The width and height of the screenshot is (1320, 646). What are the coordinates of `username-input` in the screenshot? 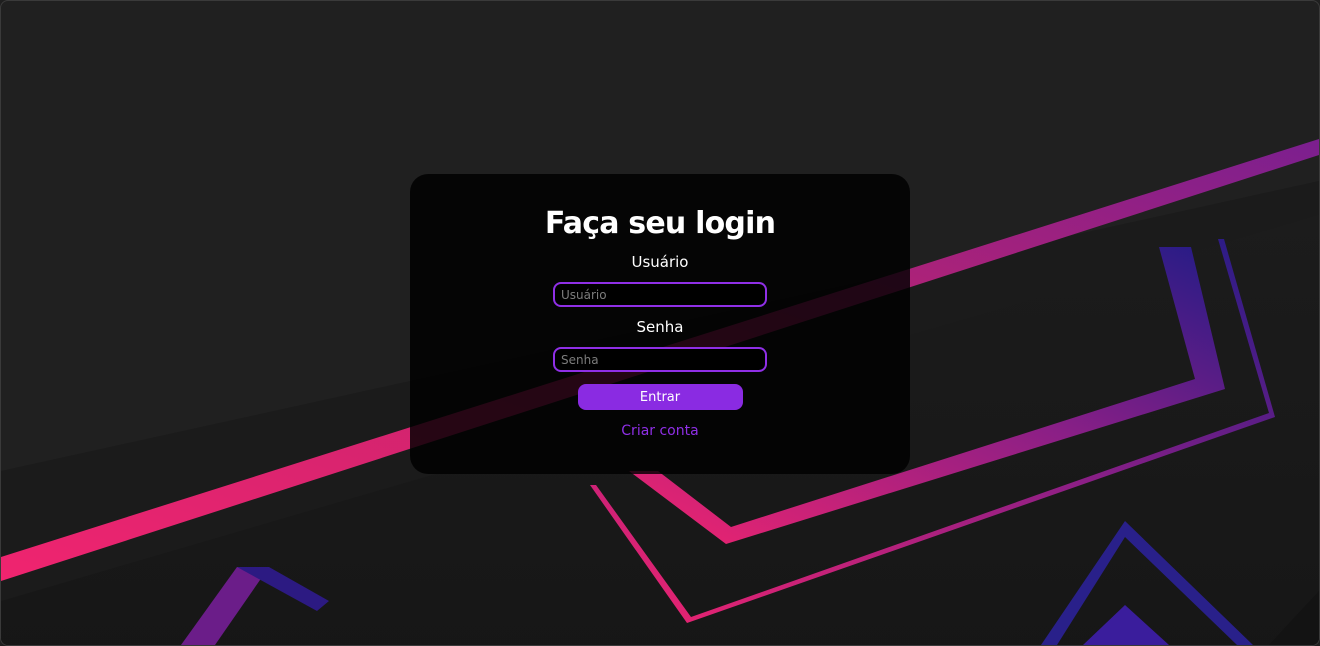 It's located at (660, 294).